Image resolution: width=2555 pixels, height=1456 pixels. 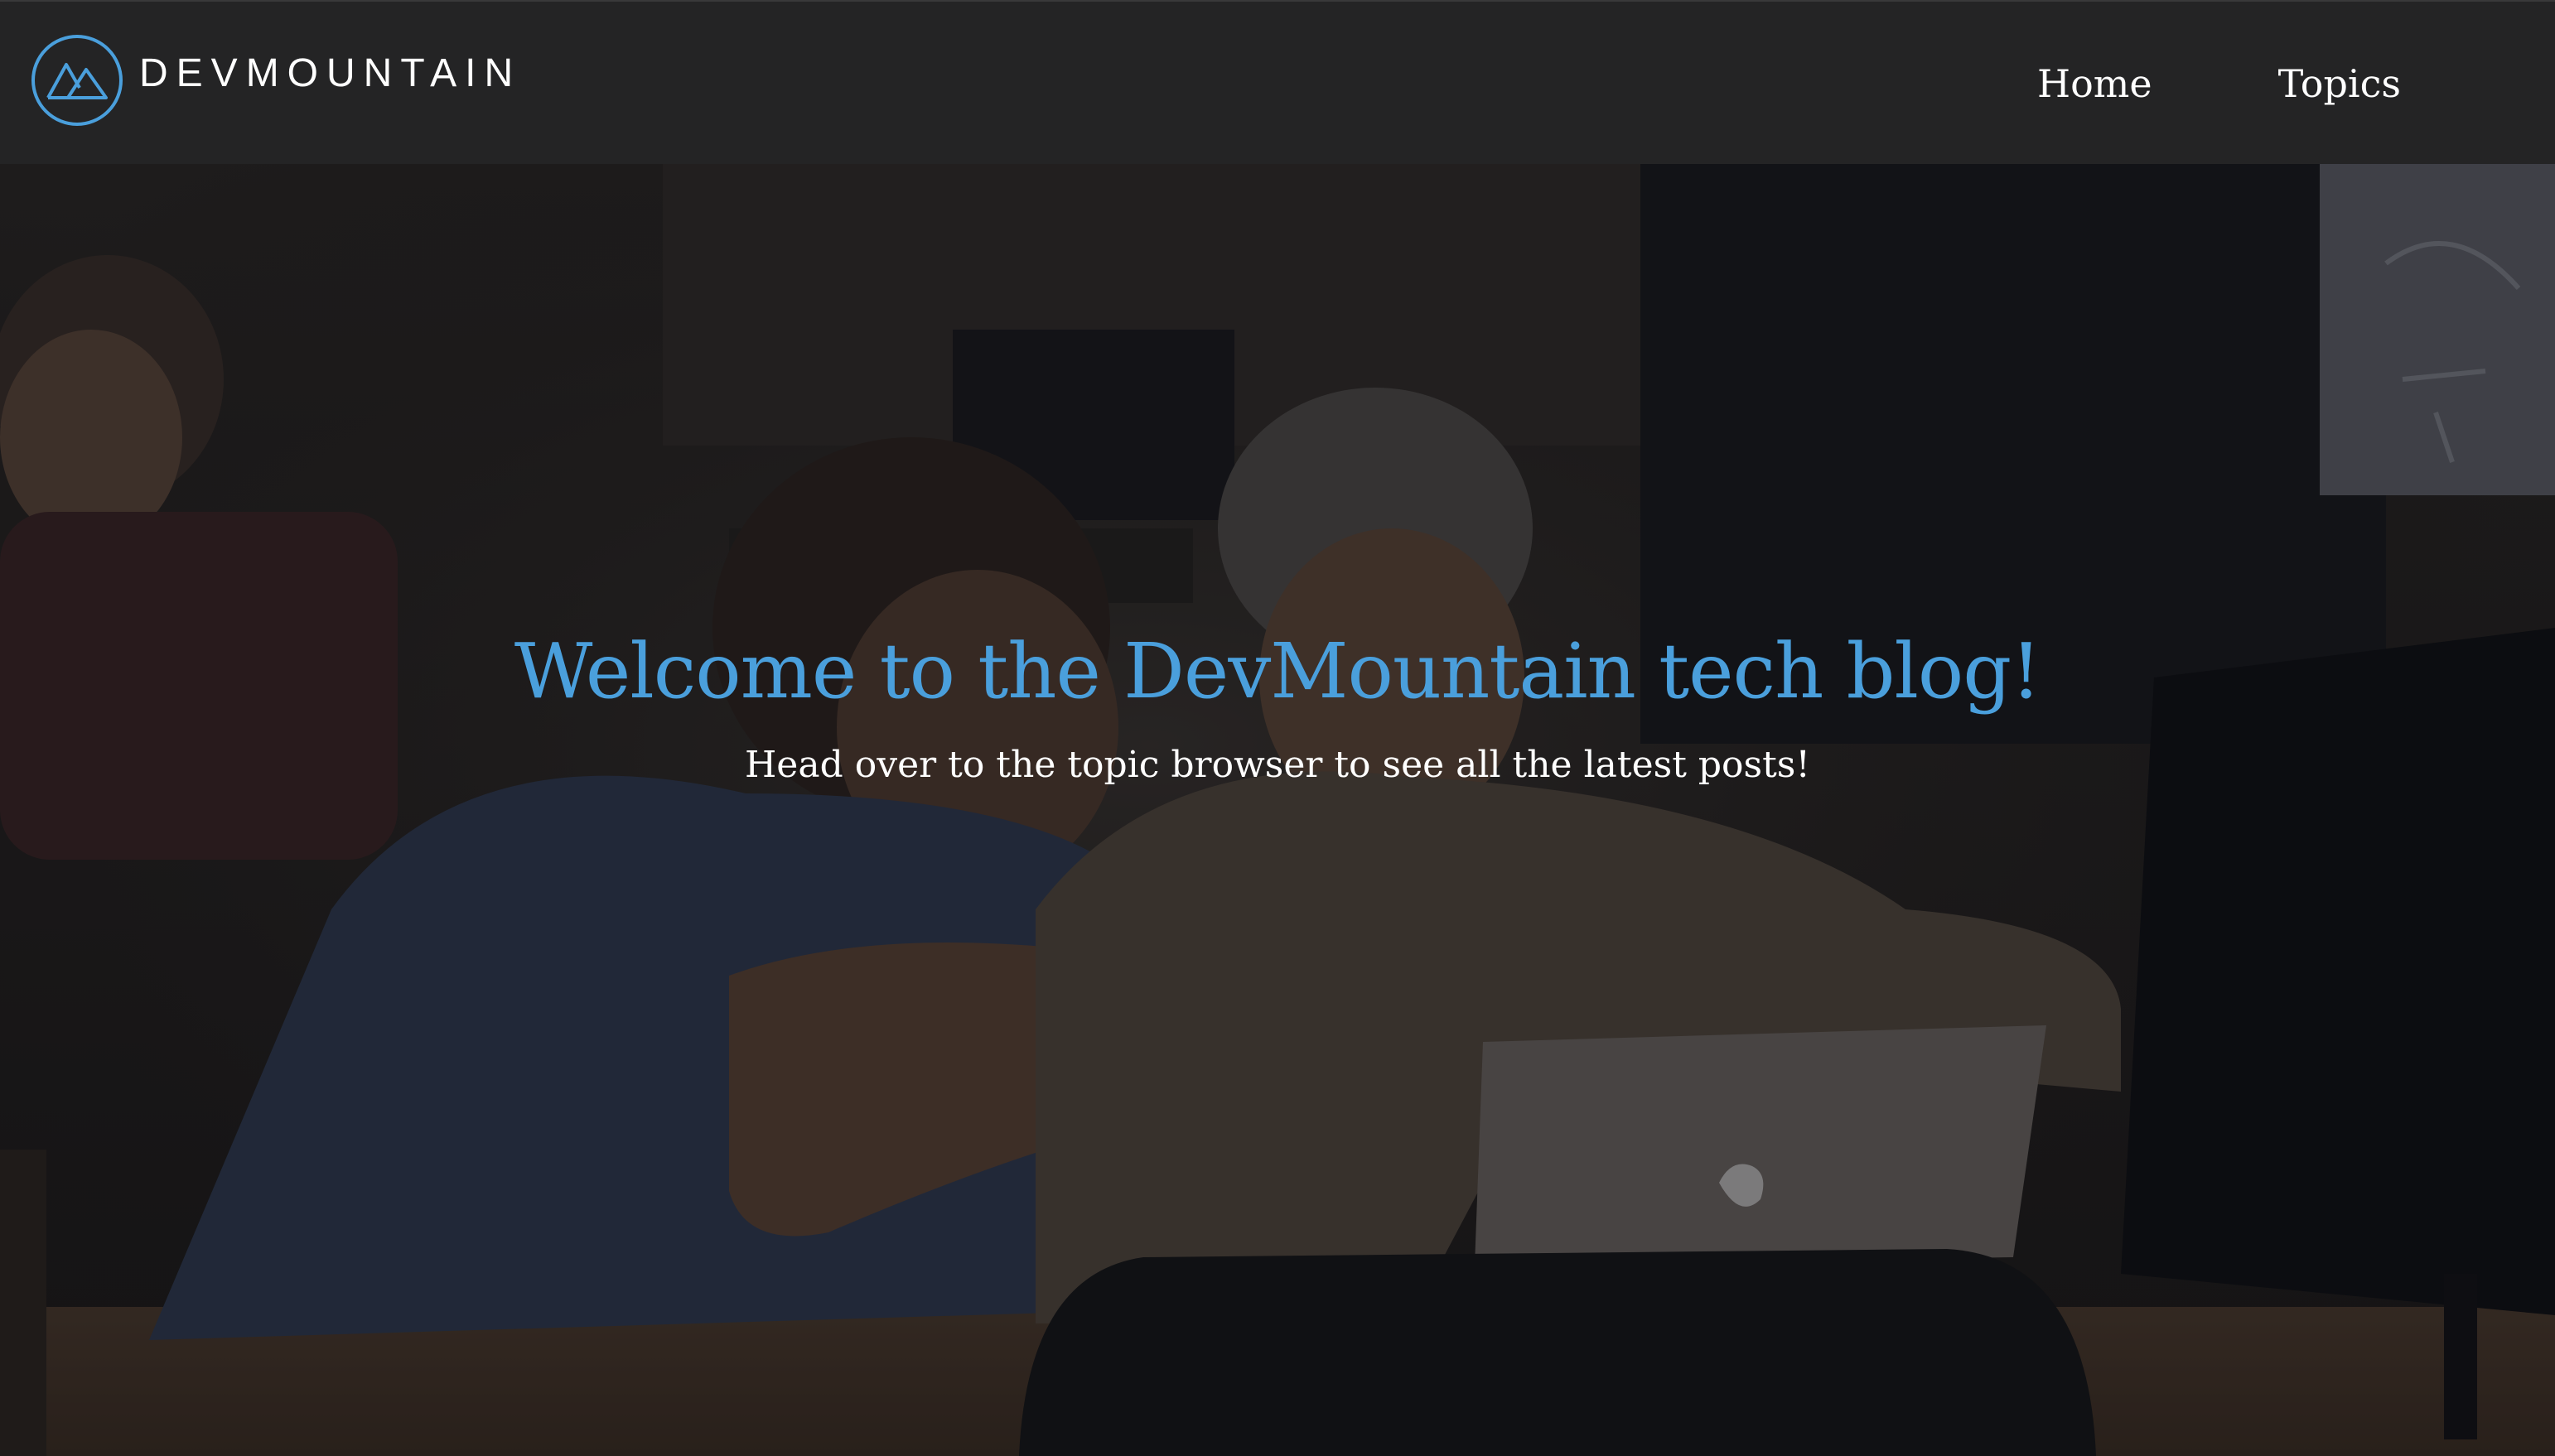 I want to click on hero-title: Welcome to the DevMountain tech blog!, so click(x=1277, y=671).